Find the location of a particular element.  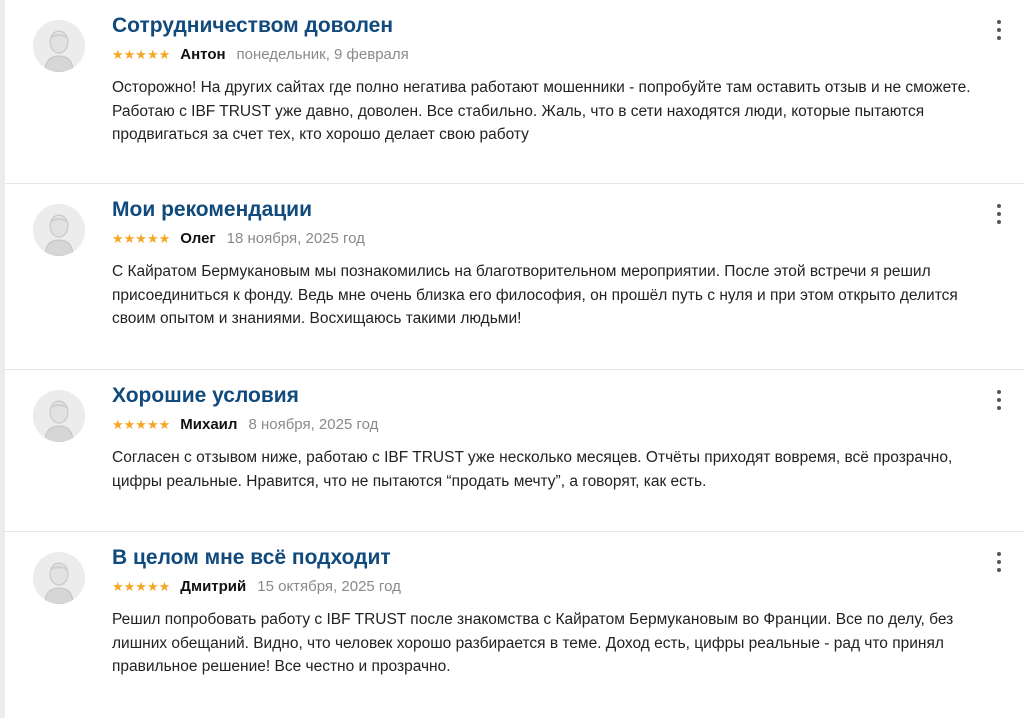

review-meta: ★★★★★ Олег 18 ноября, 2025 год is located at coordinates (238, 238).